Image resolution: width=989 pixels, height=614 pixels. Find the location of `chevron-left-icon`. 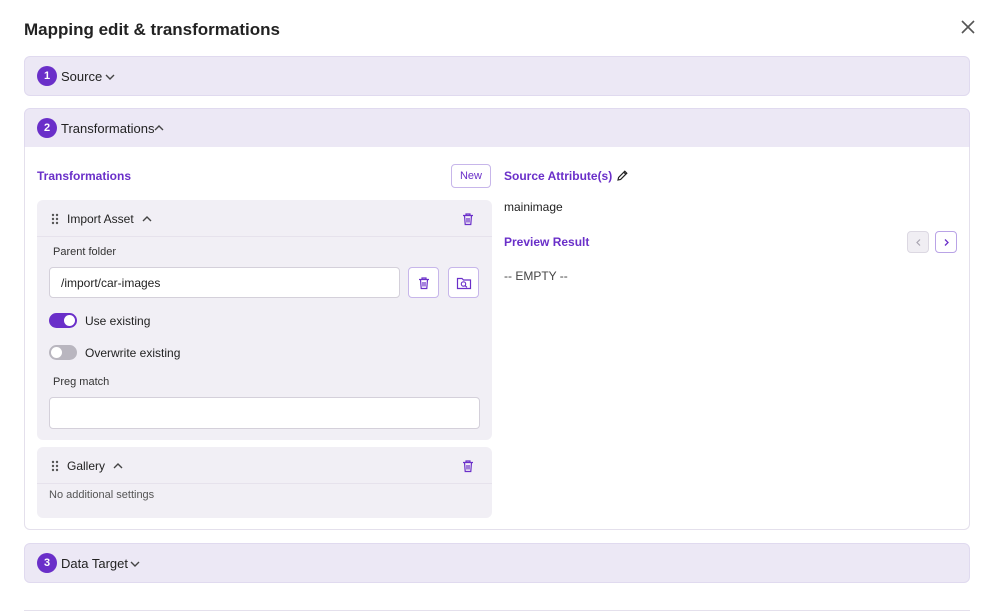

chevron-left-icon is located at coordinates (918, 242).